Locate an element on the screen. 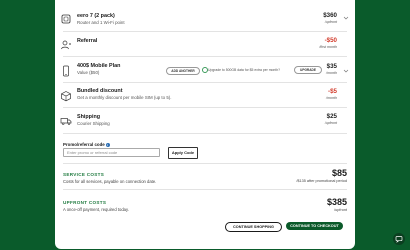 Image resolution: width=410 pixels, height=250 pixels. item-subtitle: Router and 1 Wi-Fi point is located at coordinates (101, 22).